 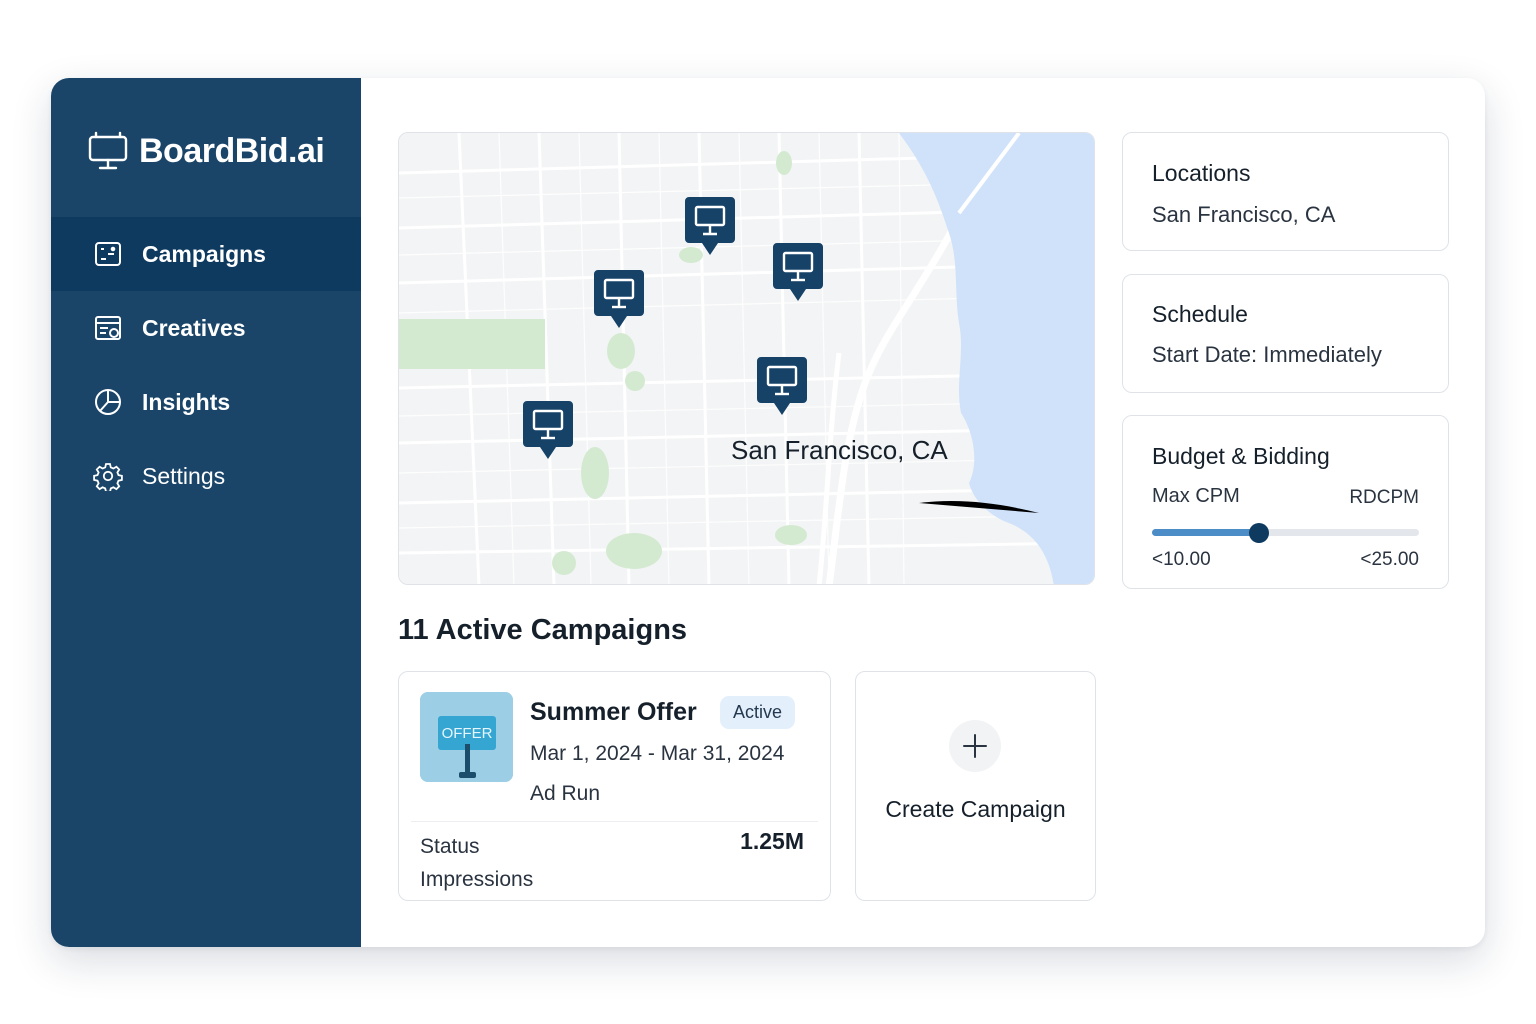 What do you see at coordinates (1267, 354) in the screenshot?
I see `schedule-value: Start Date: Immediately` at bounding box center [1267, 354].